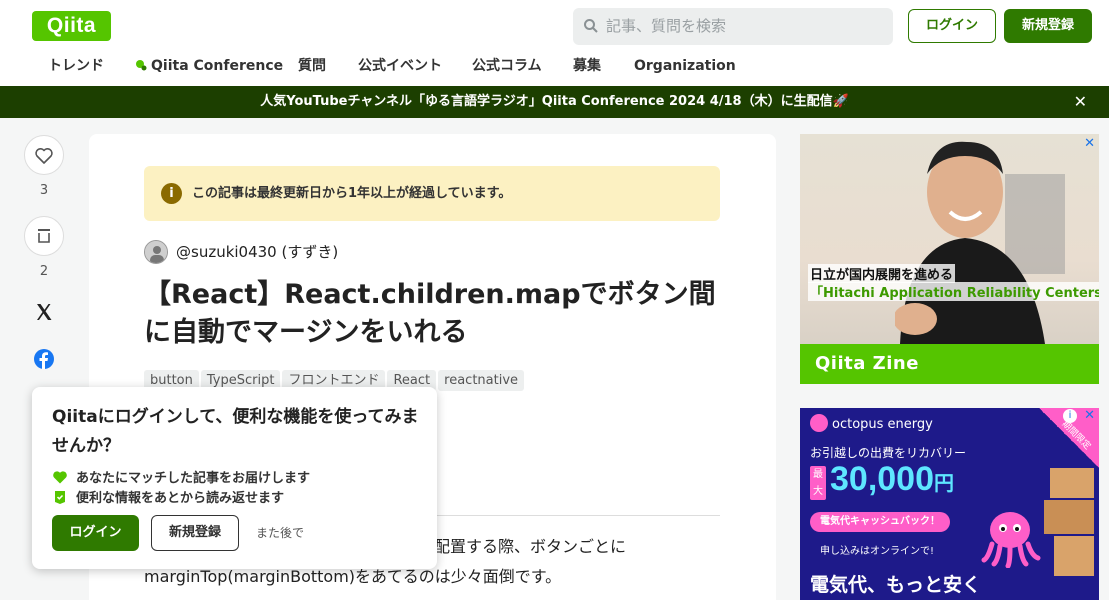 The height and width of the screenshot is (600, 1109). I want to click on ad2-brand: octopus energy, so click(871, 423).